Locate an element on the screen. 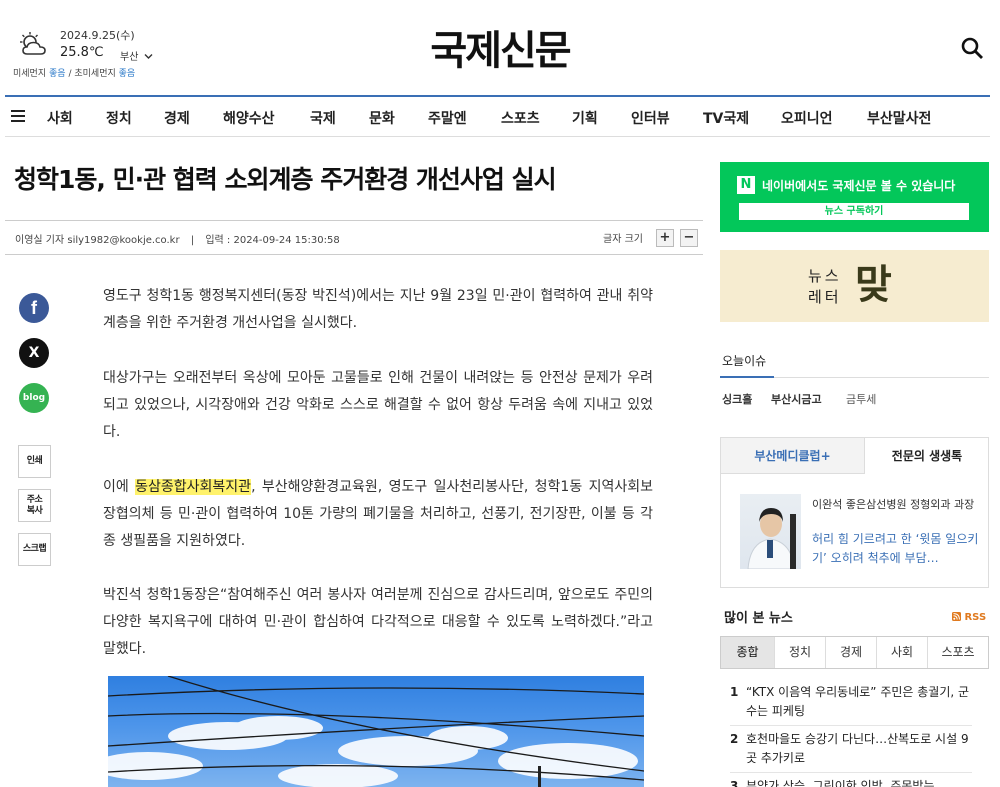  nav-item-busan-dictionary: 부산말사전 is located at coordinates (899, 118).